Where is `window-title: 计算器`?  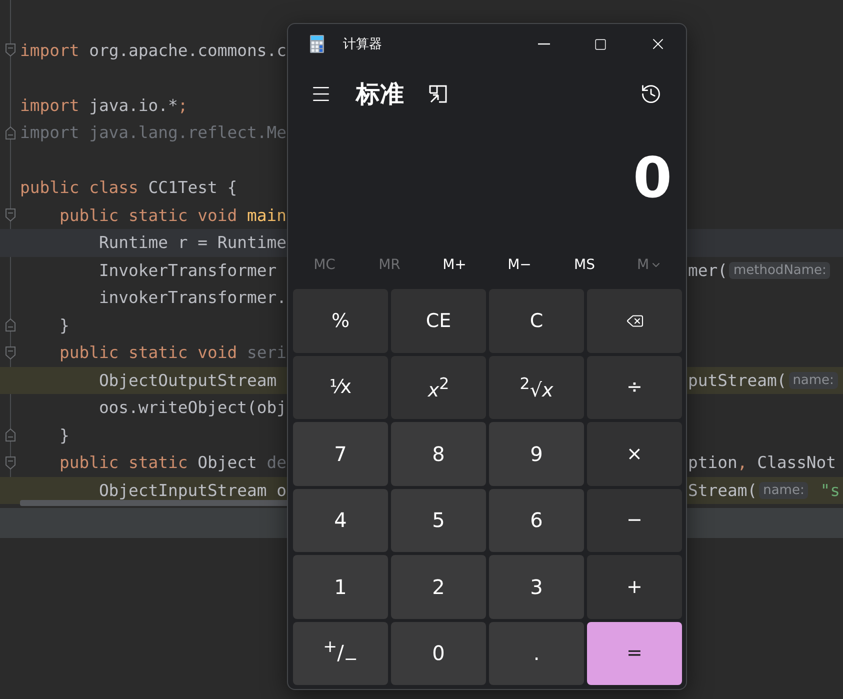
window-title: 计算器 is located at coordinates (363, 44).